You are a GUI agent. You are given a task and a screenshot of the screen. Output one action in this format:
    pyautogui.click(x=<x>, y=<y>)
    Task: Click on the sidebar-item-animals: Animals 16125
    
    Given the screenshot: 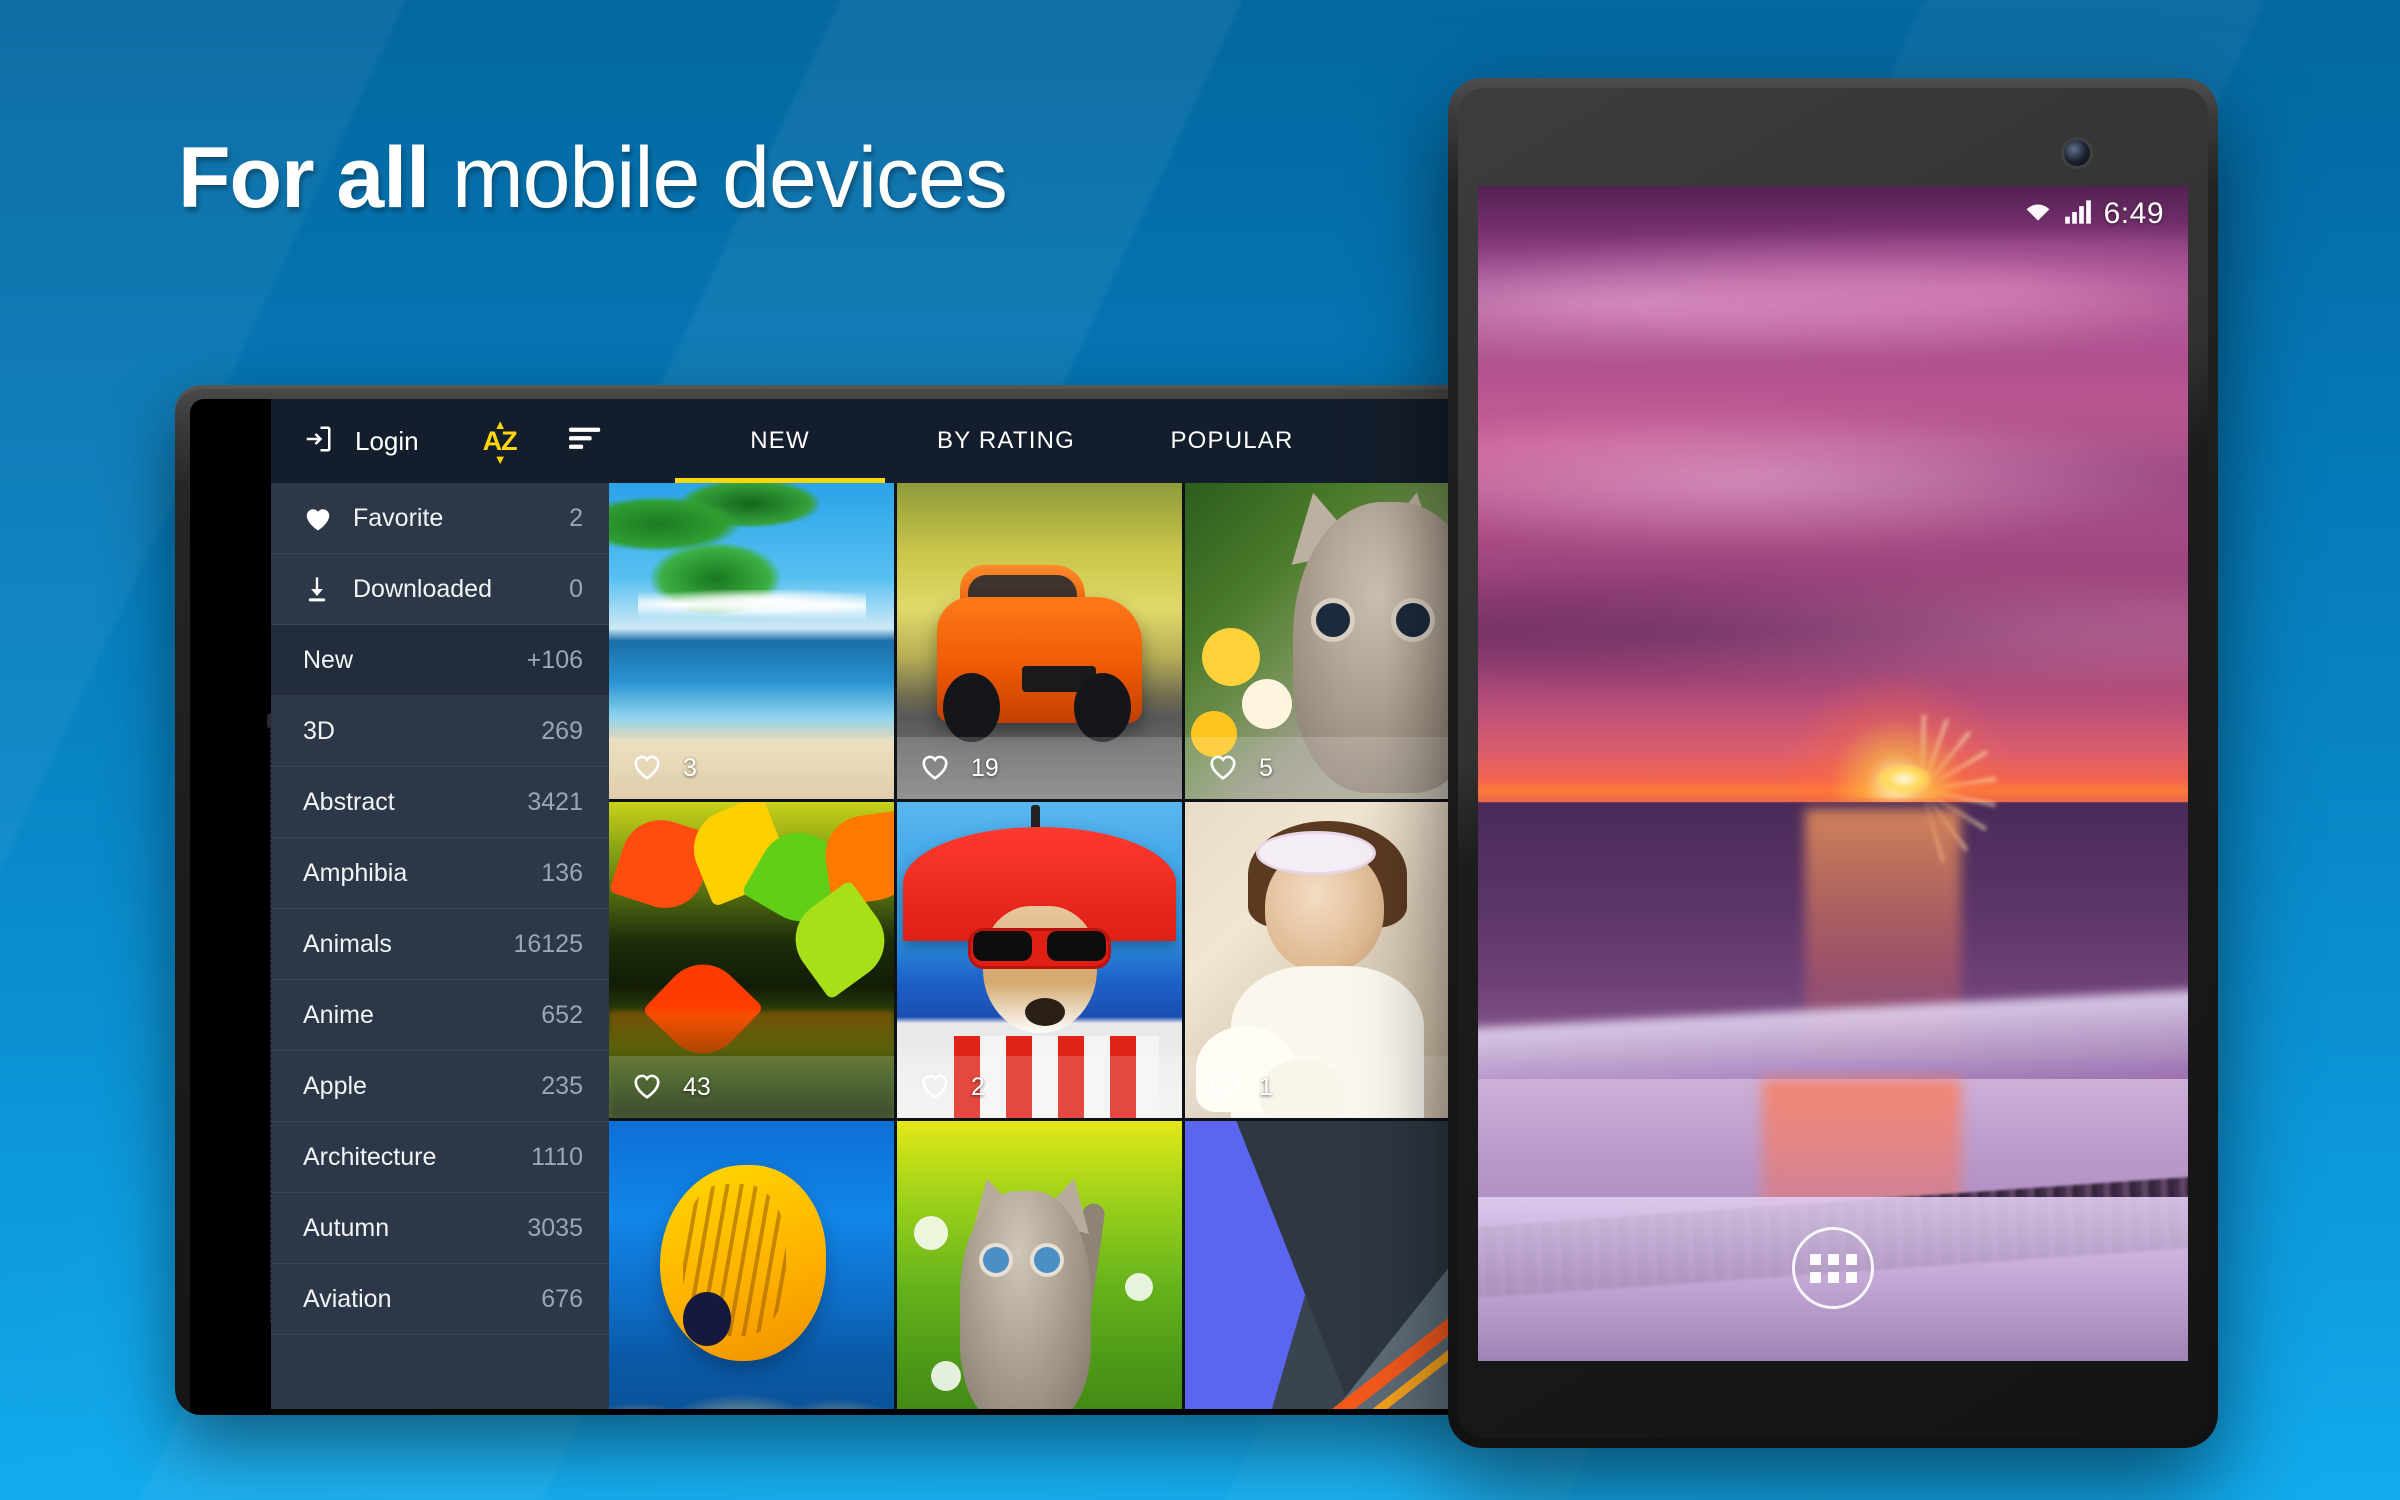 What is the action you would take?
    pyautogui.click(x=440, y=944)
    